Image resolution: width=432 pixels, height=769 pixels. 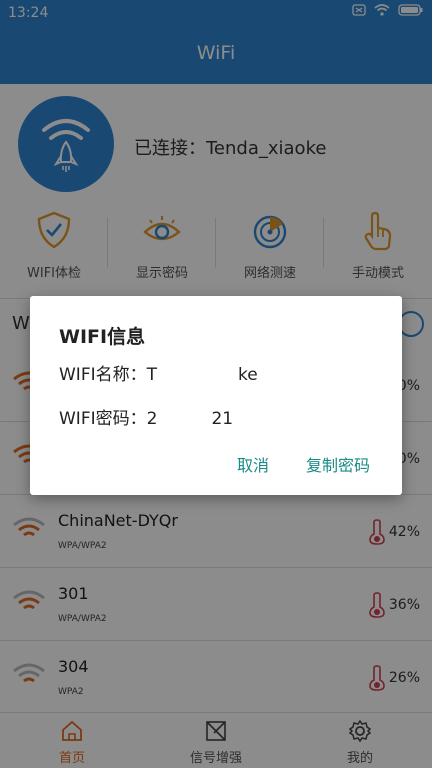 I want to click on wifi-password-line: WIFI密码：2 21, so click(x=146, y=419).